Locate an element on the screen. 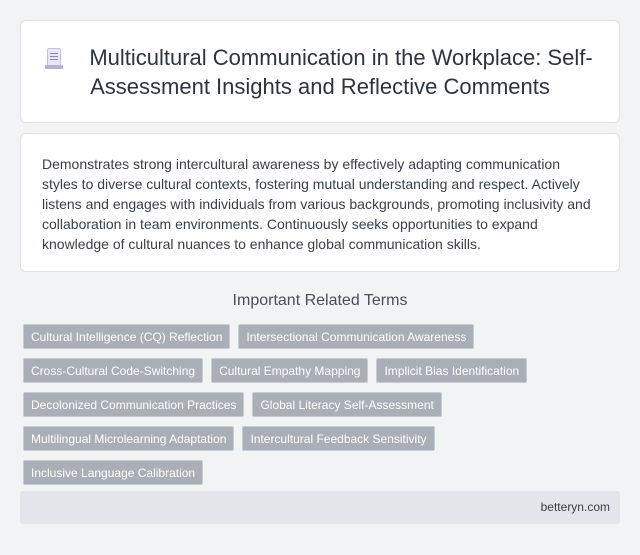  related-terms-heading: Important Related Terms is located at coordinates (320, 300).